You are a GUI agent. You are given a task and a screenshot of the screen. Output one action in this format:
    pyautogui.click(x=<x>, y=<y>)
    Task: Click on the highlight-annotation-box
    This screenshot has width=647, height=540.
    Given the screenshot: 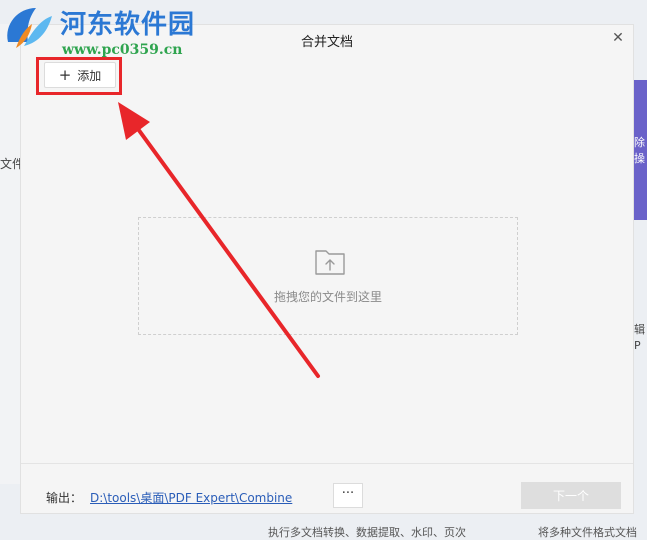 What is the action you would take?
    pyautogui.click(x=79, y=76)
    